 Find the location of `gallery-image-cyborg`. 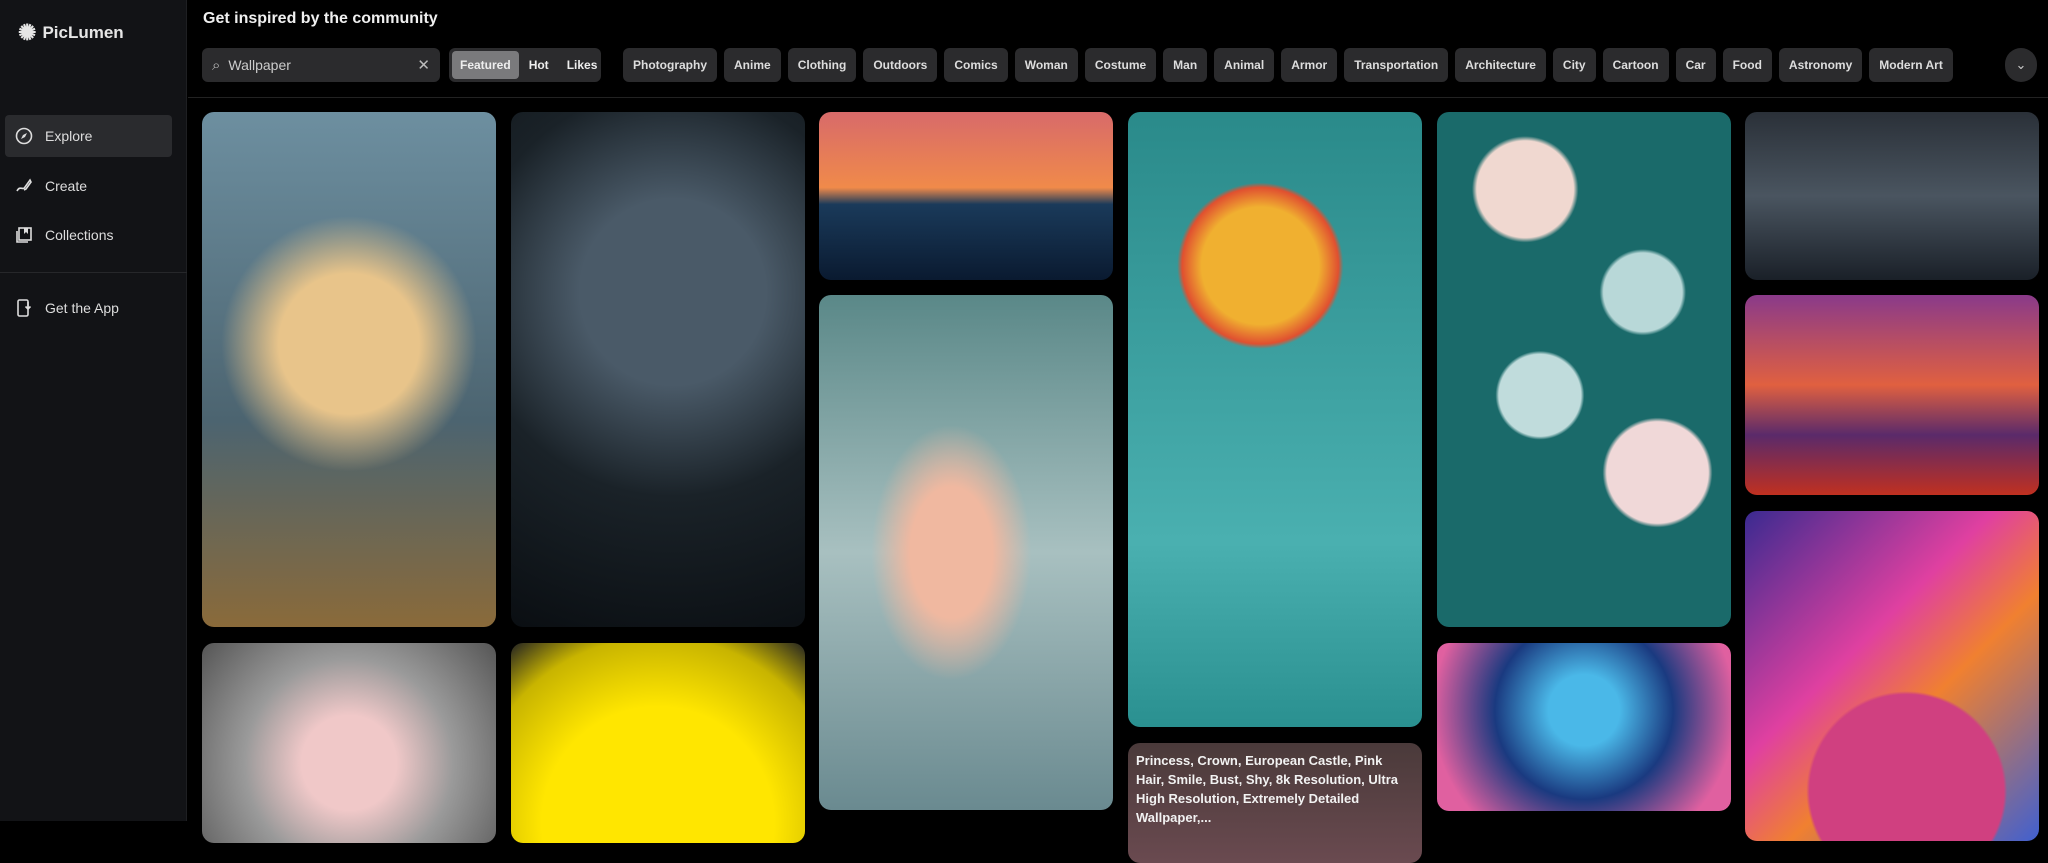

gallery-image-cyborg is located at coordinates (658, 369).